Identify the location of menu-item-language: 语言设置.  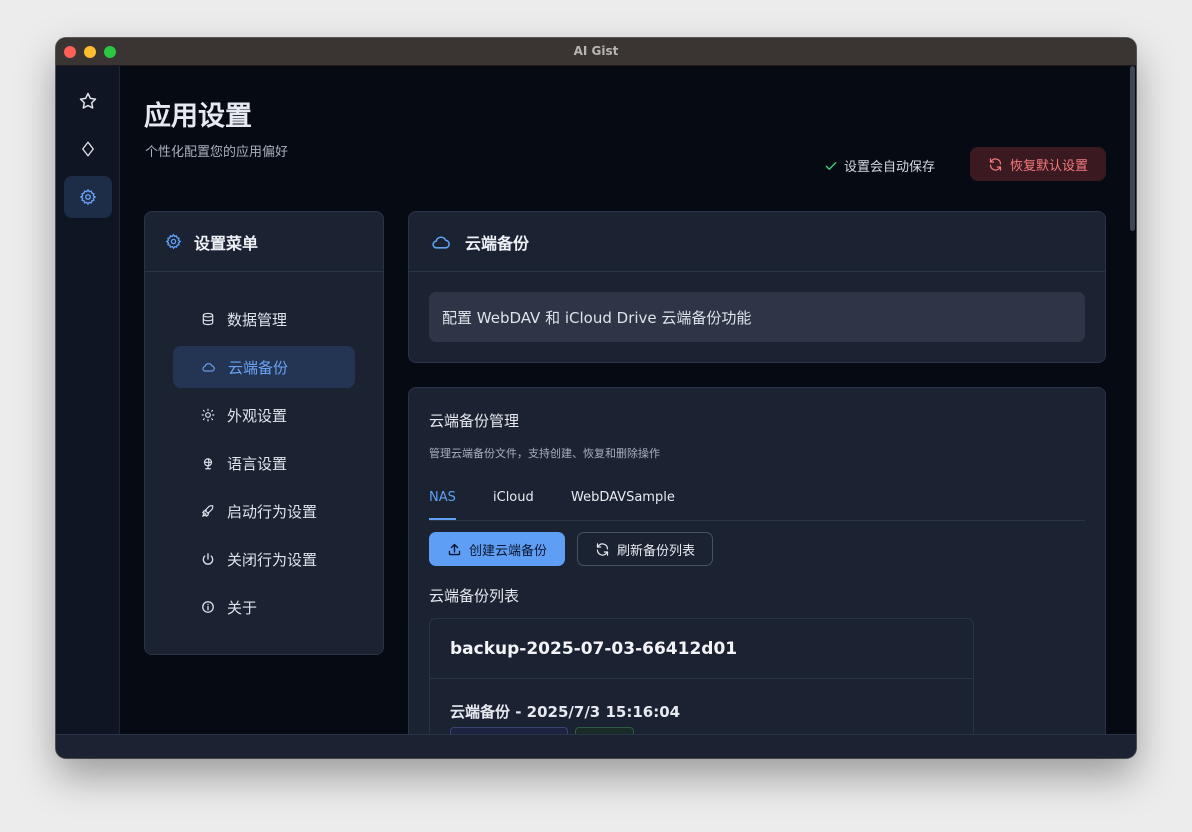
(264, 463).